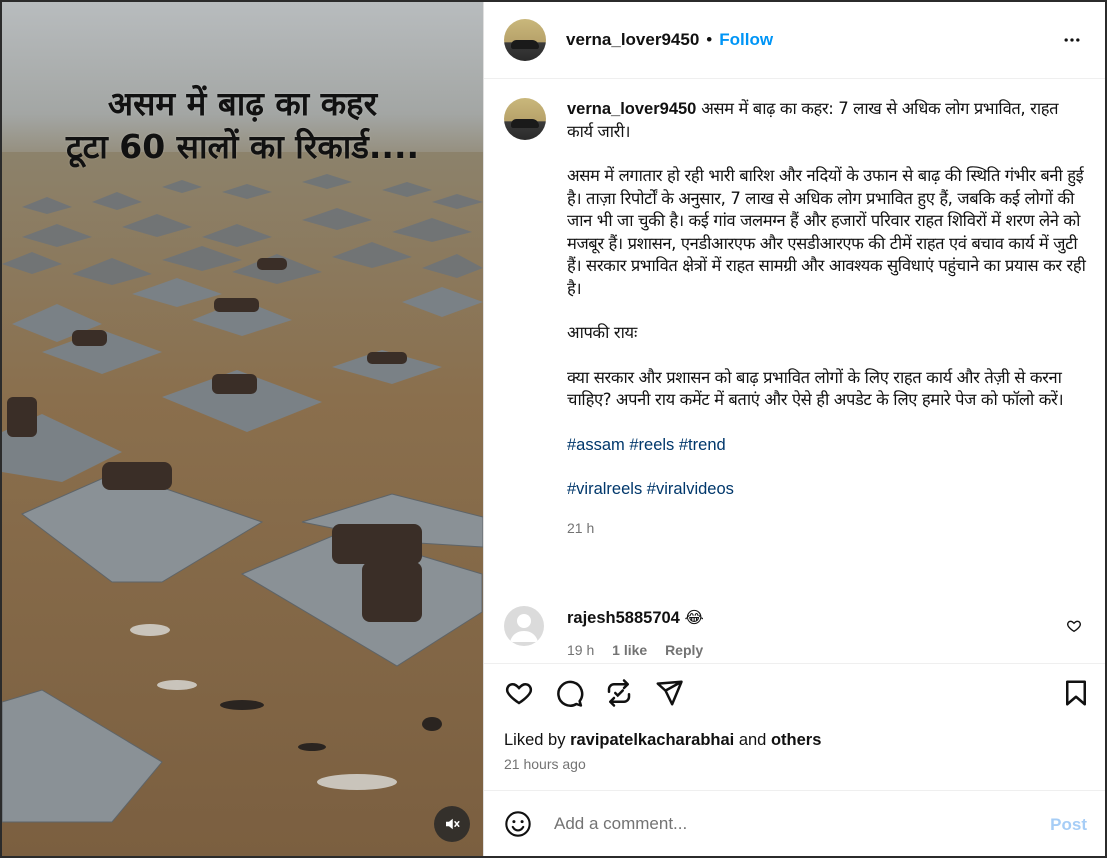 The height and width of the screenshot is (858, 1107). Describe the element at coordinates (632, 40) in the screenshot. I see `author-username: verna_lover9450` at that location.